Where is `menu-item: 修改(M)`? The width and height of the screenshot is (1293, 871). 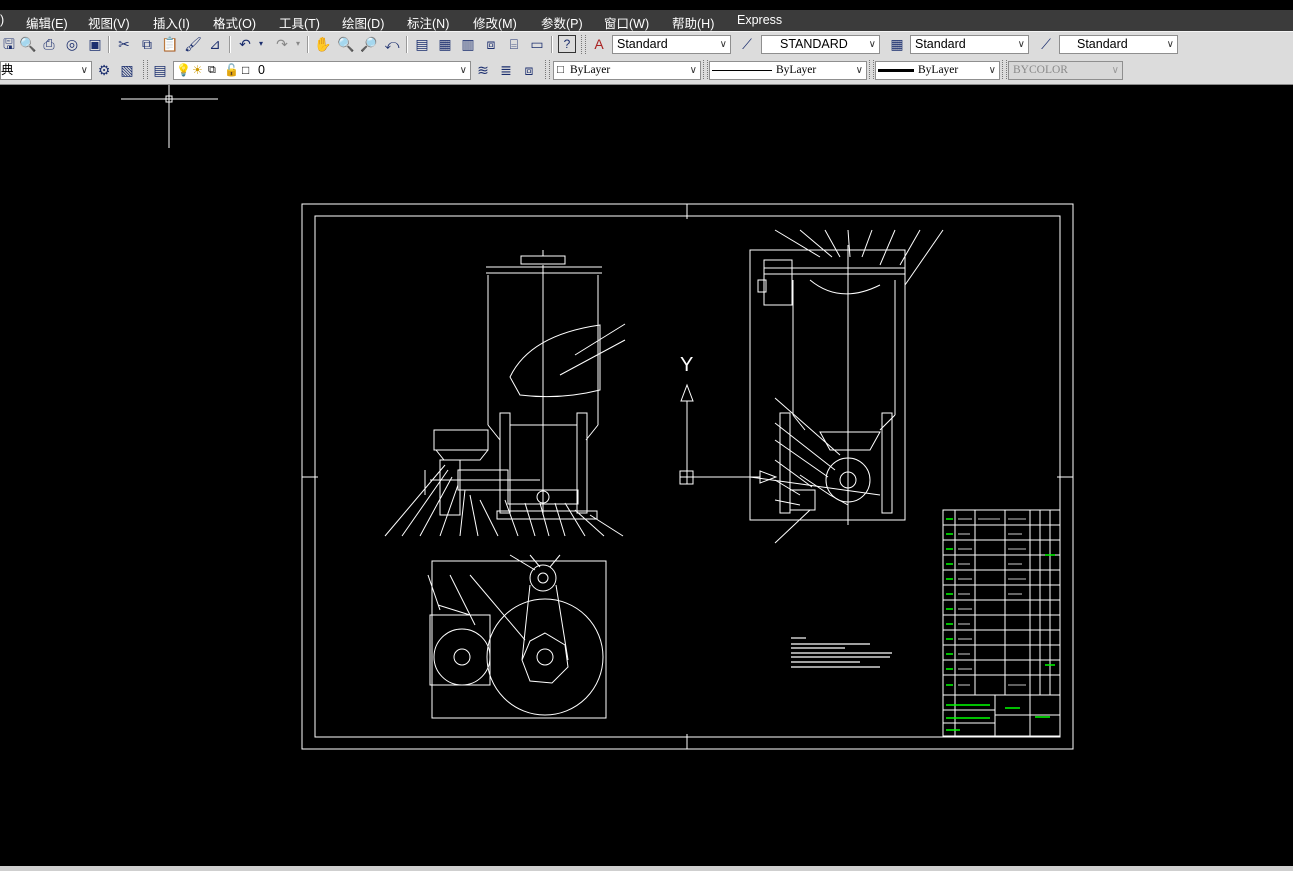 menu-item: 修改(M) is located at coordinates (495, 22).